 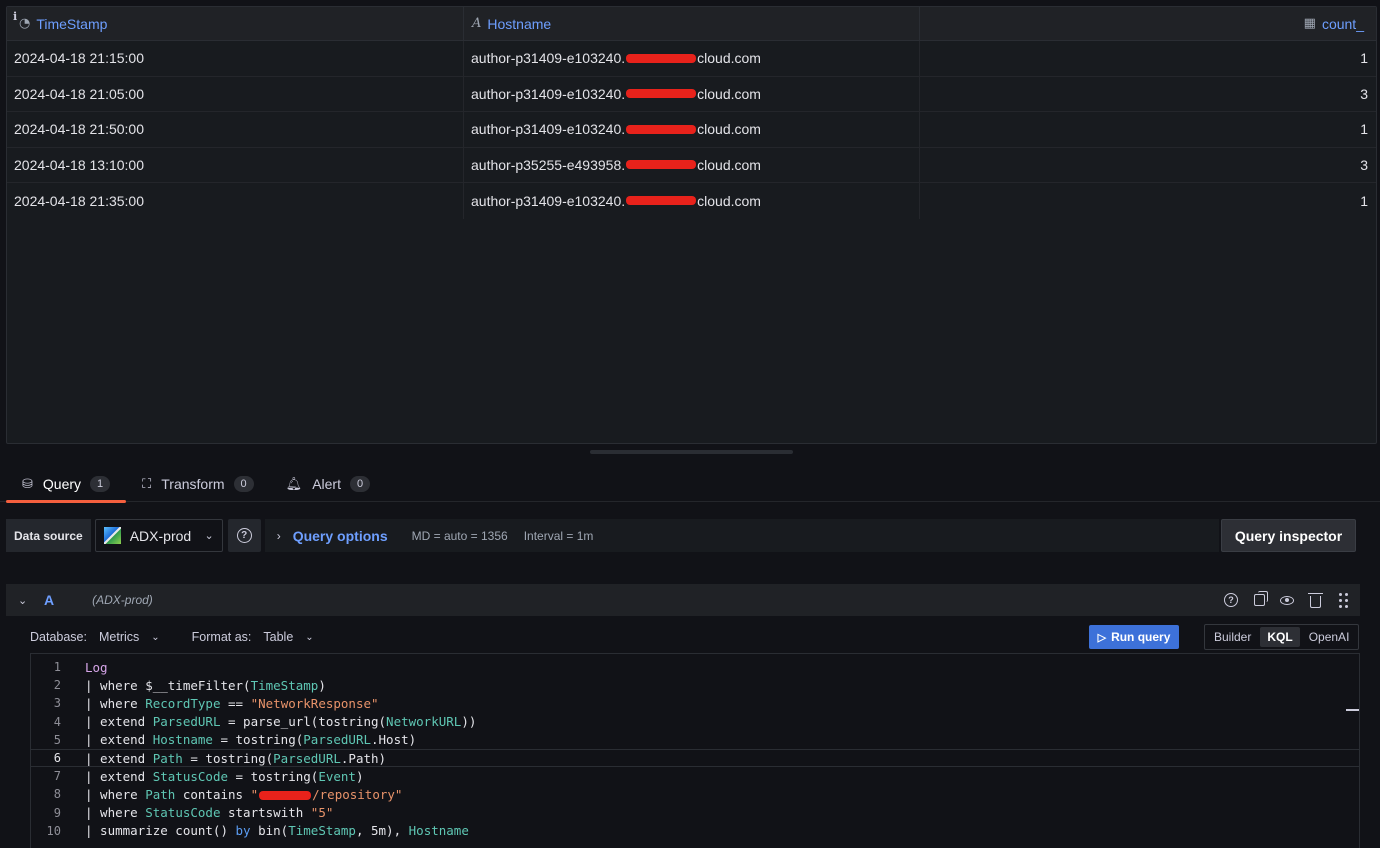 What do you see at coordinates (1352, 710) in the screenshot?
I see `editor-scroll-indicator` at bounding box center [1352, 710].